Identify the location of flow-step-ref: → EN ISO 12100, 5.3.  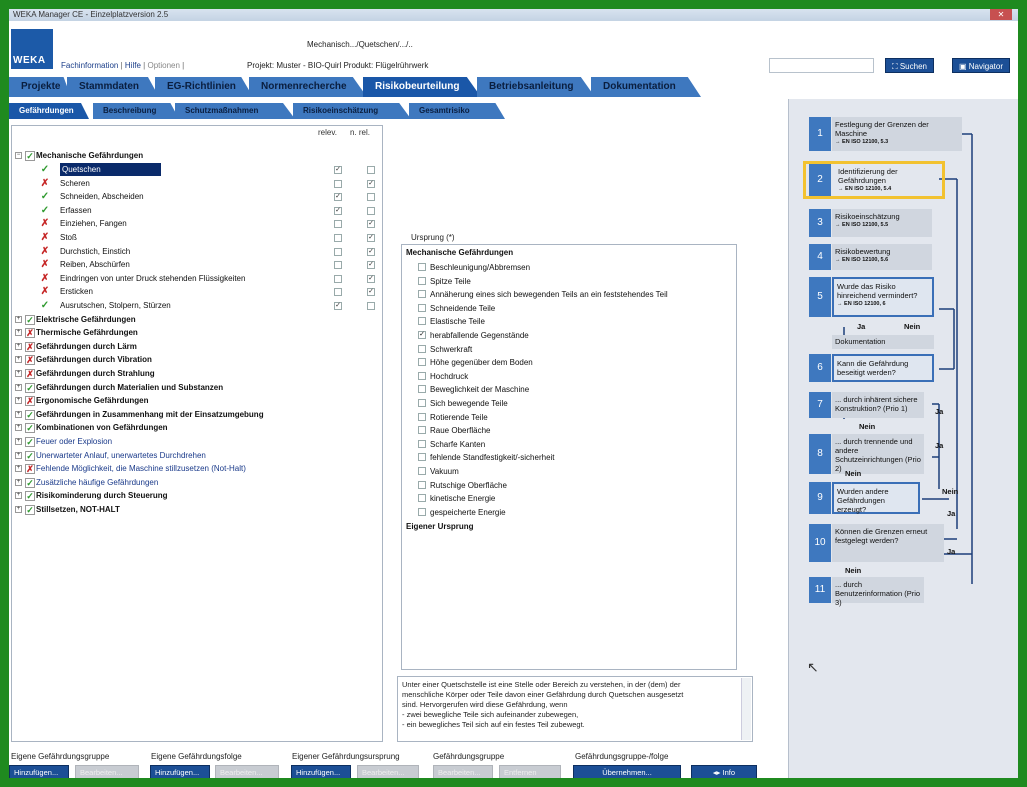
(862, 142).